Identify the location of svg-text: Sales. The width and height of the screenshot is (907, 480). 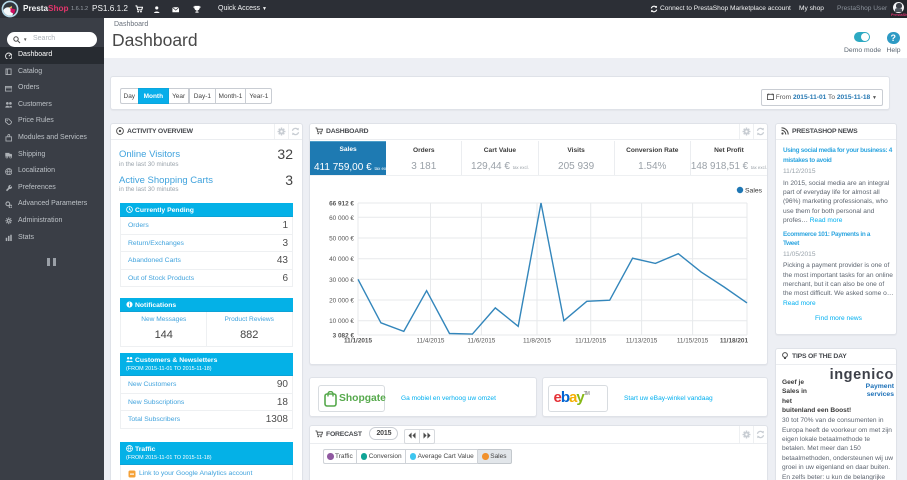
(754, 191).